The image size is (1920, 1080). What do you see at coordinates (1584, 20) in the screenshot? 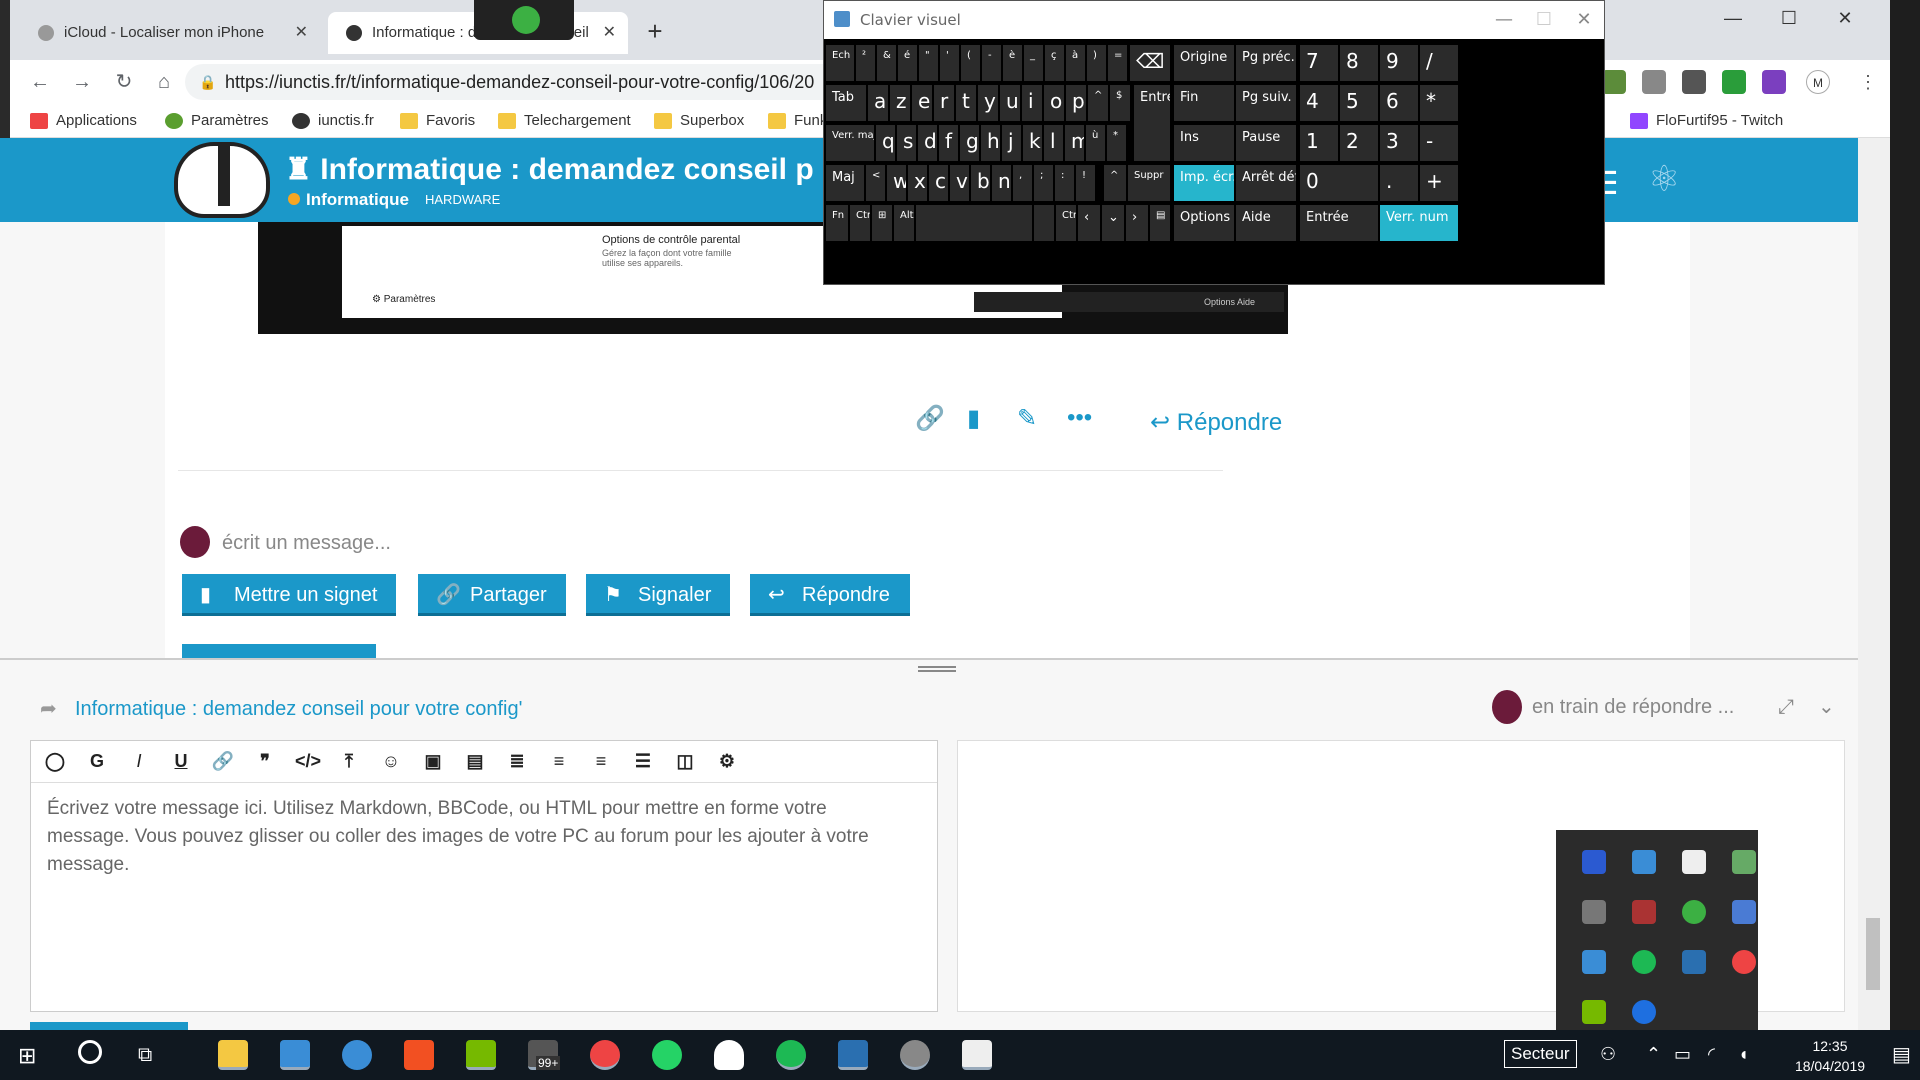
I see `osk-close-button: ✕` at bounding box center [1584, 20].